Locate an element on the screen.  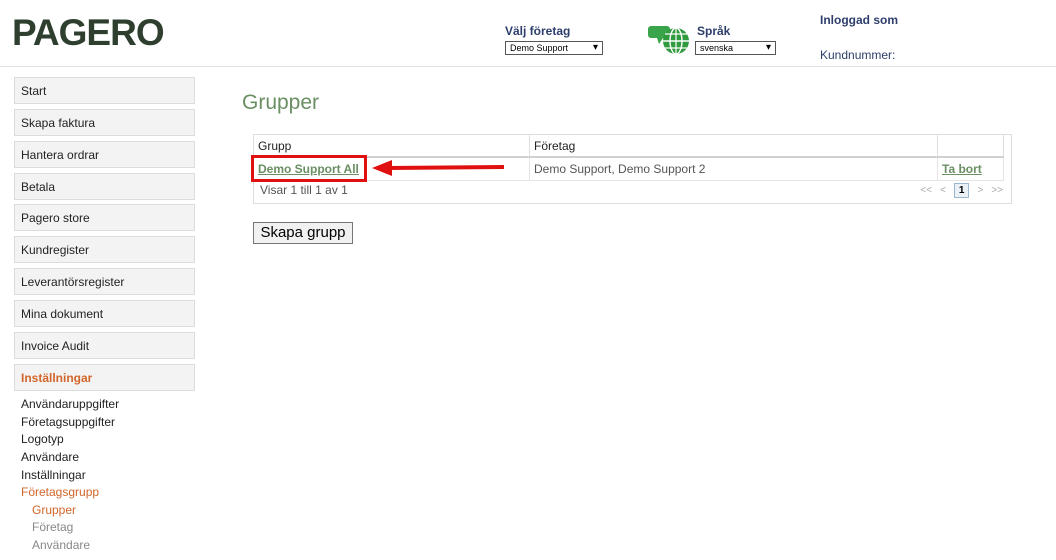
company-select: Demo Support ▾ is located at coordinates (554, 48).